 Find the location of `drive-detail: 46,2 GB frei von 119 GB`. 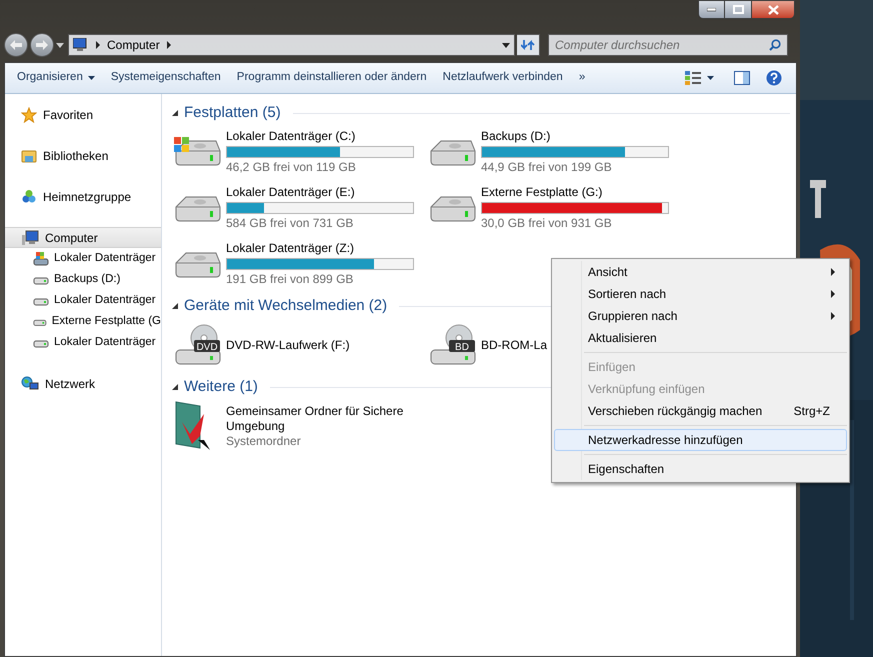

drive-detail: 46,2 GB frei von 119 GB is located at coordinates (291, 167).